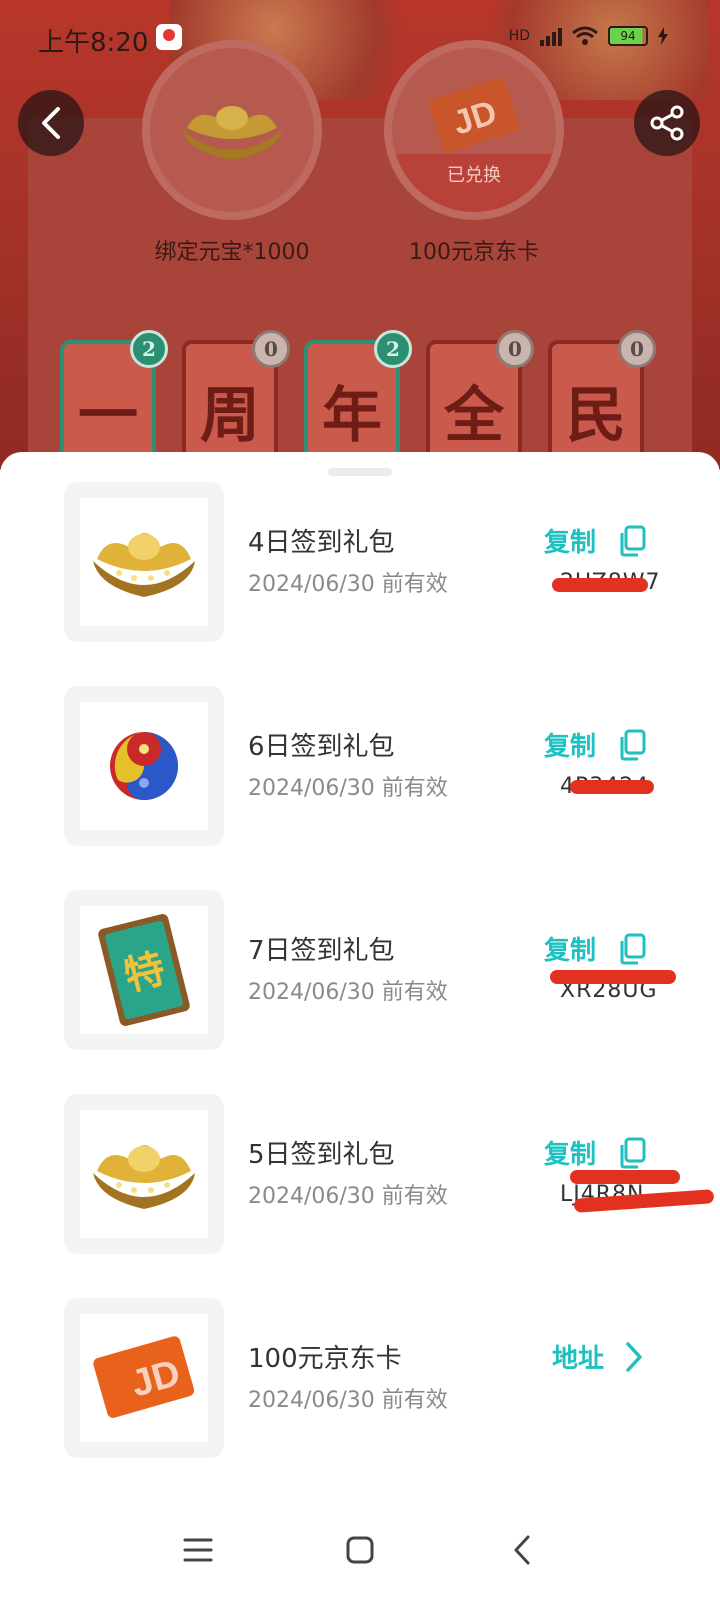 This screenshot has width=720, height=1600. I want to click on redeemed-badge: 已兑换, so click(474, 183).